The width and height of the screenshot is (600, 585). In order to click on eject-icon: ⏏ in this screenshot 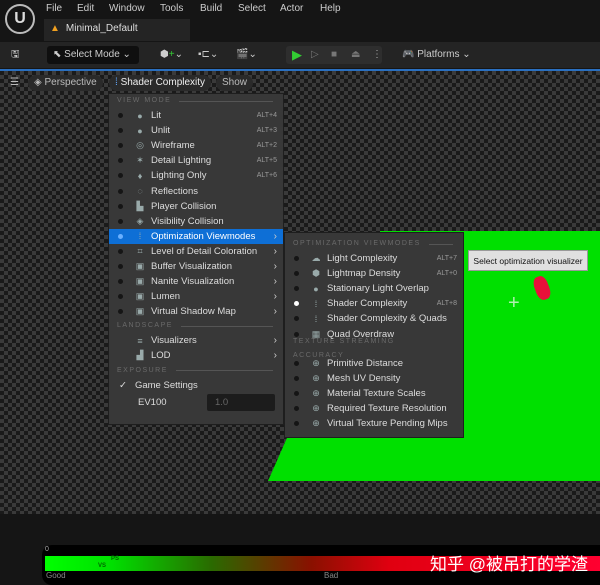, I will do `click(355, 55)`.